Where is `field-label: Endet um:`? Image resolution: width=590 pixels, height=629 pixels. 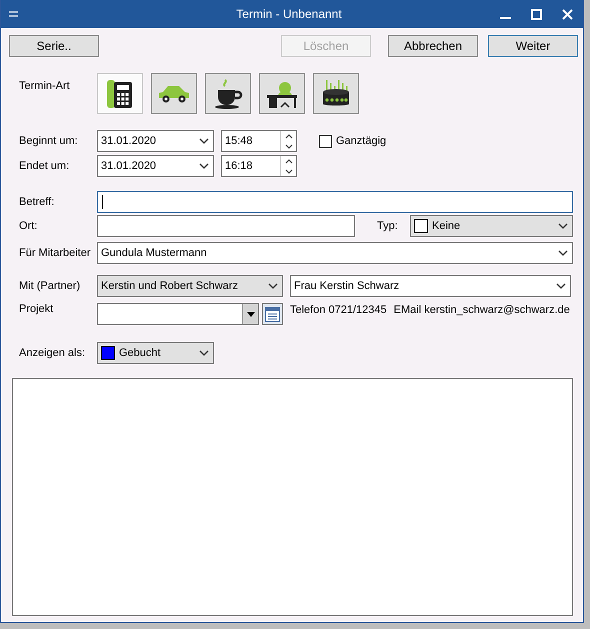 field-label: Endet um: is located at coordinates (44, 166).